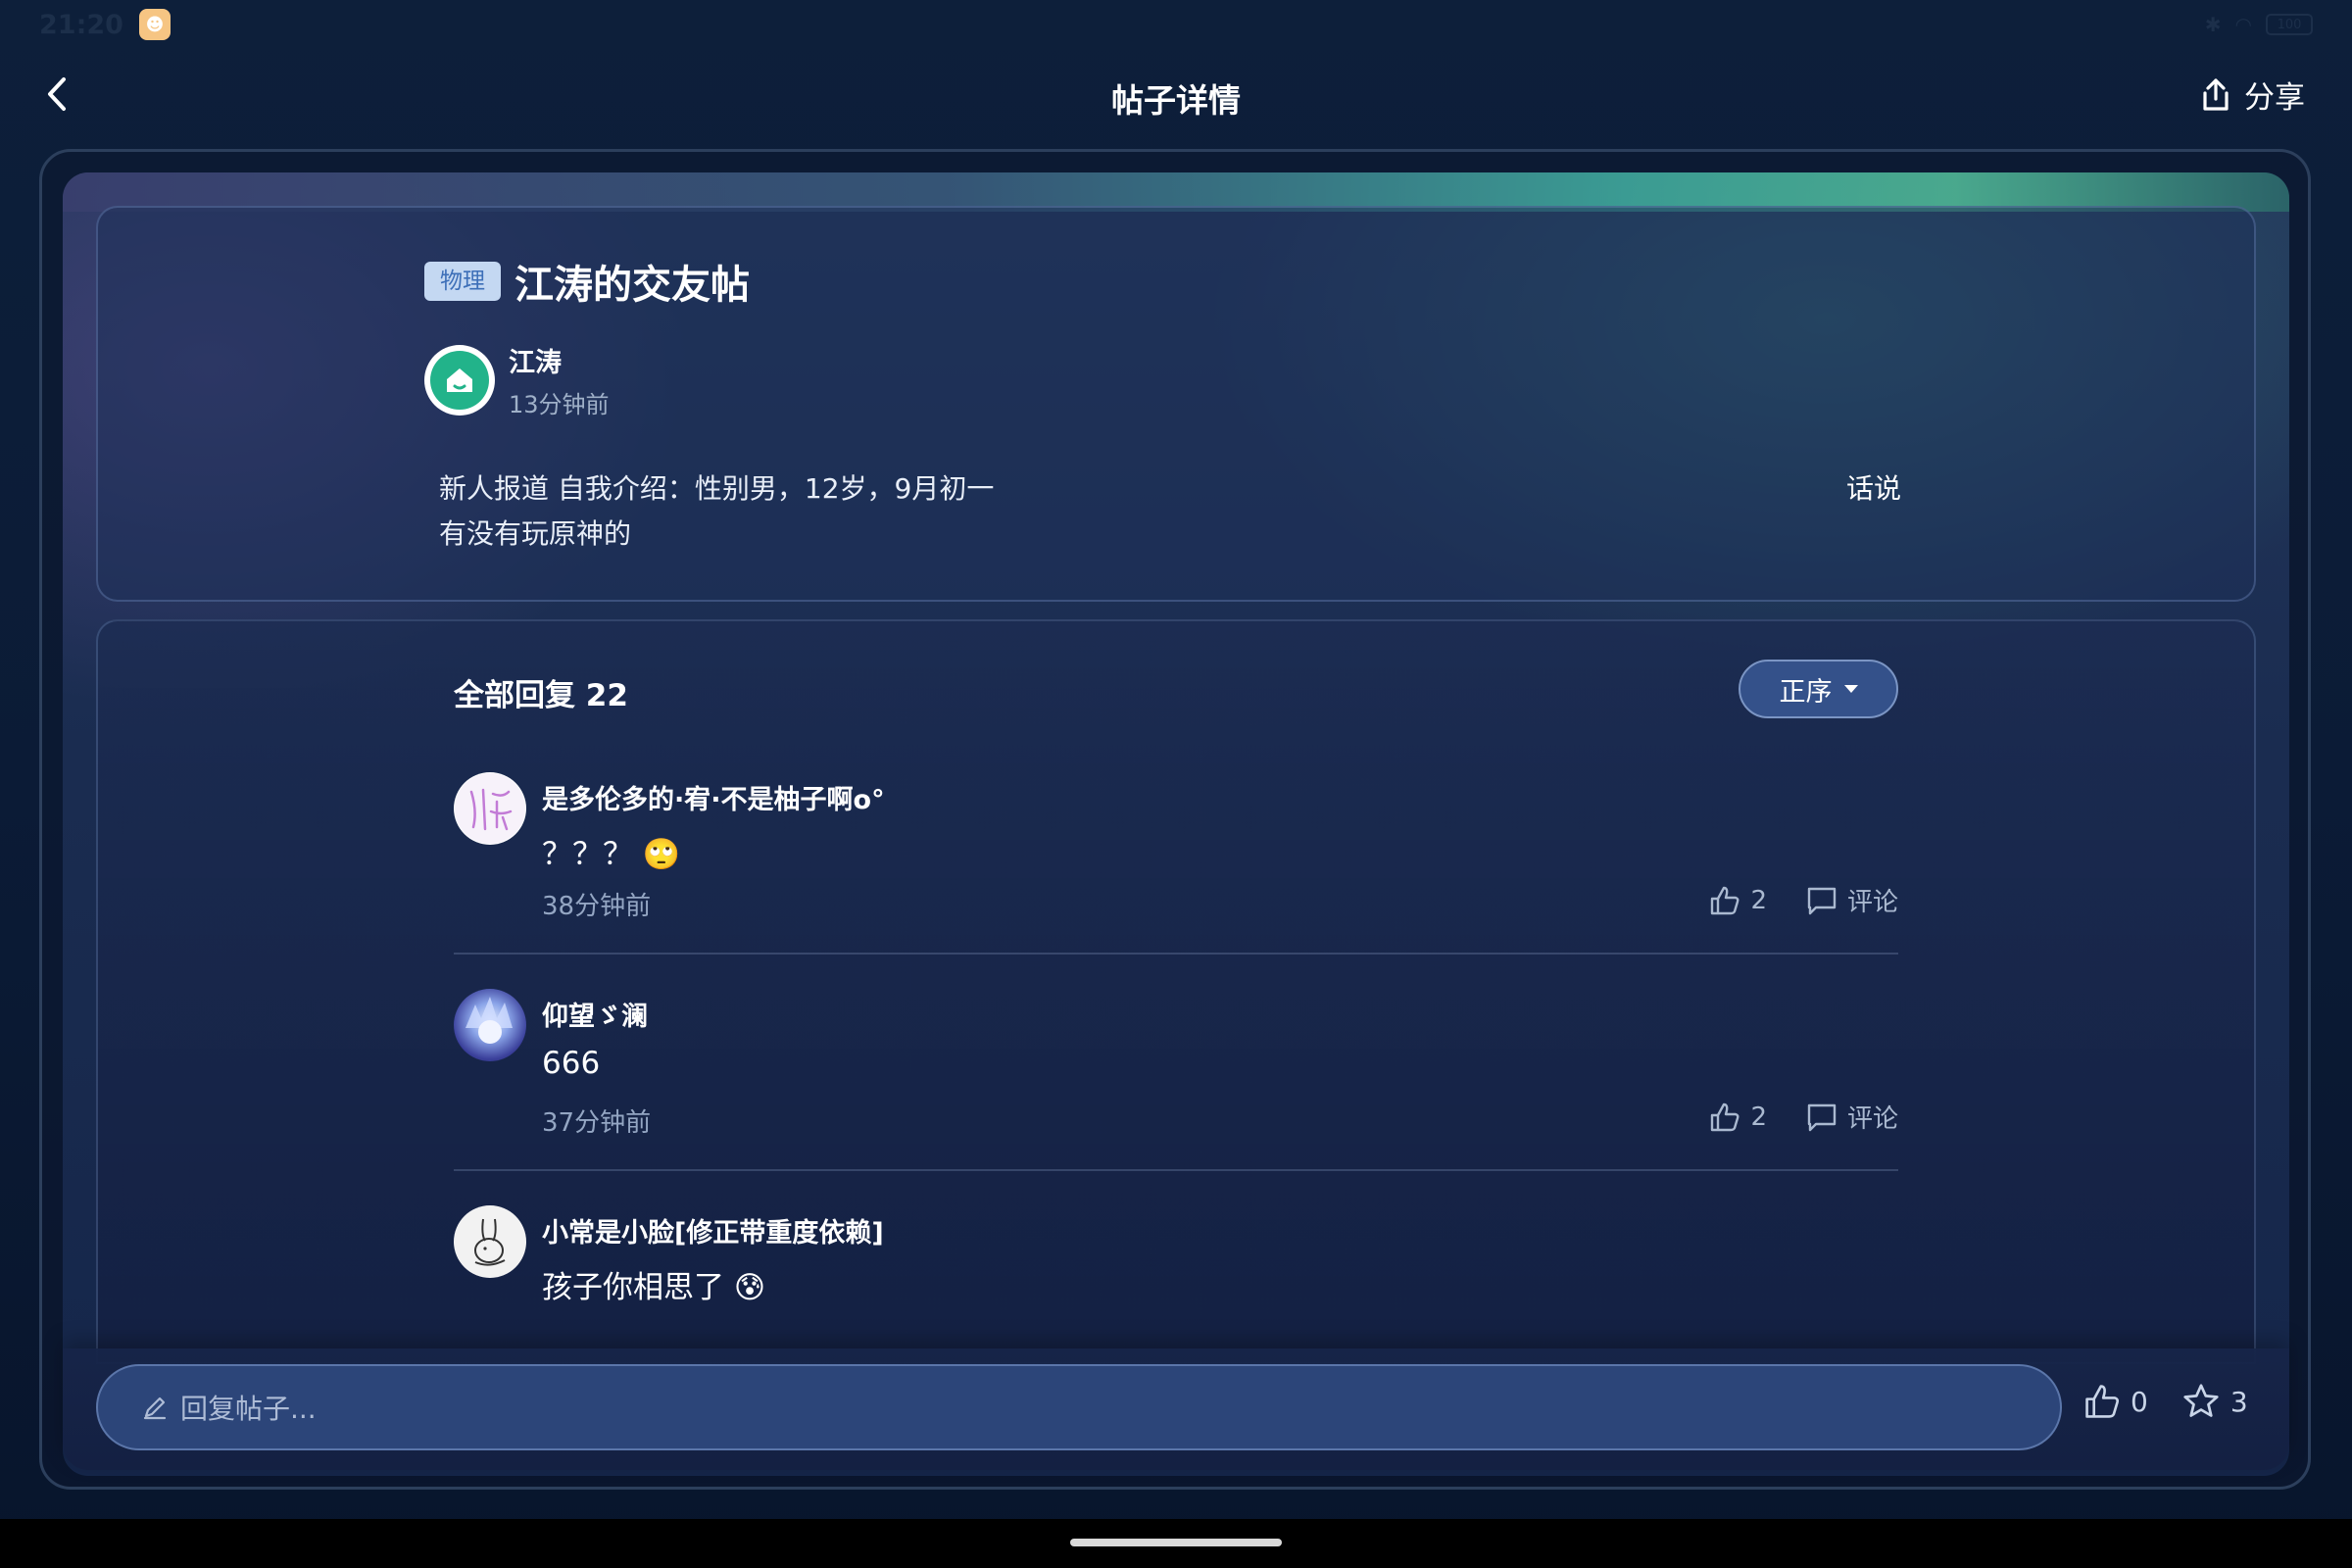 The width and height of the screenshot is (2352, 1568). What do you see at coordinates (2216, 94) in the screenshot?
I see `share-icon` at bounding box center [2216, 94].